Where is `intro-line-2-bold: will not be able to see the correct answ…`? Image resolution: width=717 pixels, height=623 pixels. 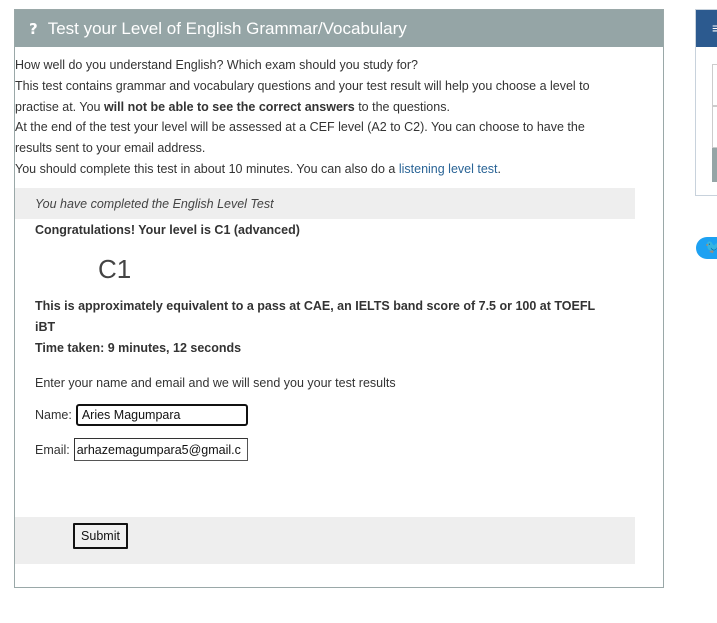
intro-line-2-bold: will not be able to see the correct answ… is located at coordinates (229, 106).